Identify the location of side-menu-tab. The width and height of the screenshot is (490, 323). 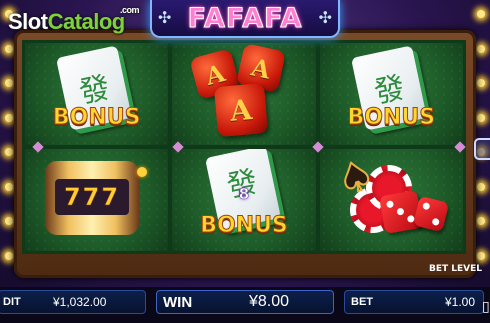
(482, 149).